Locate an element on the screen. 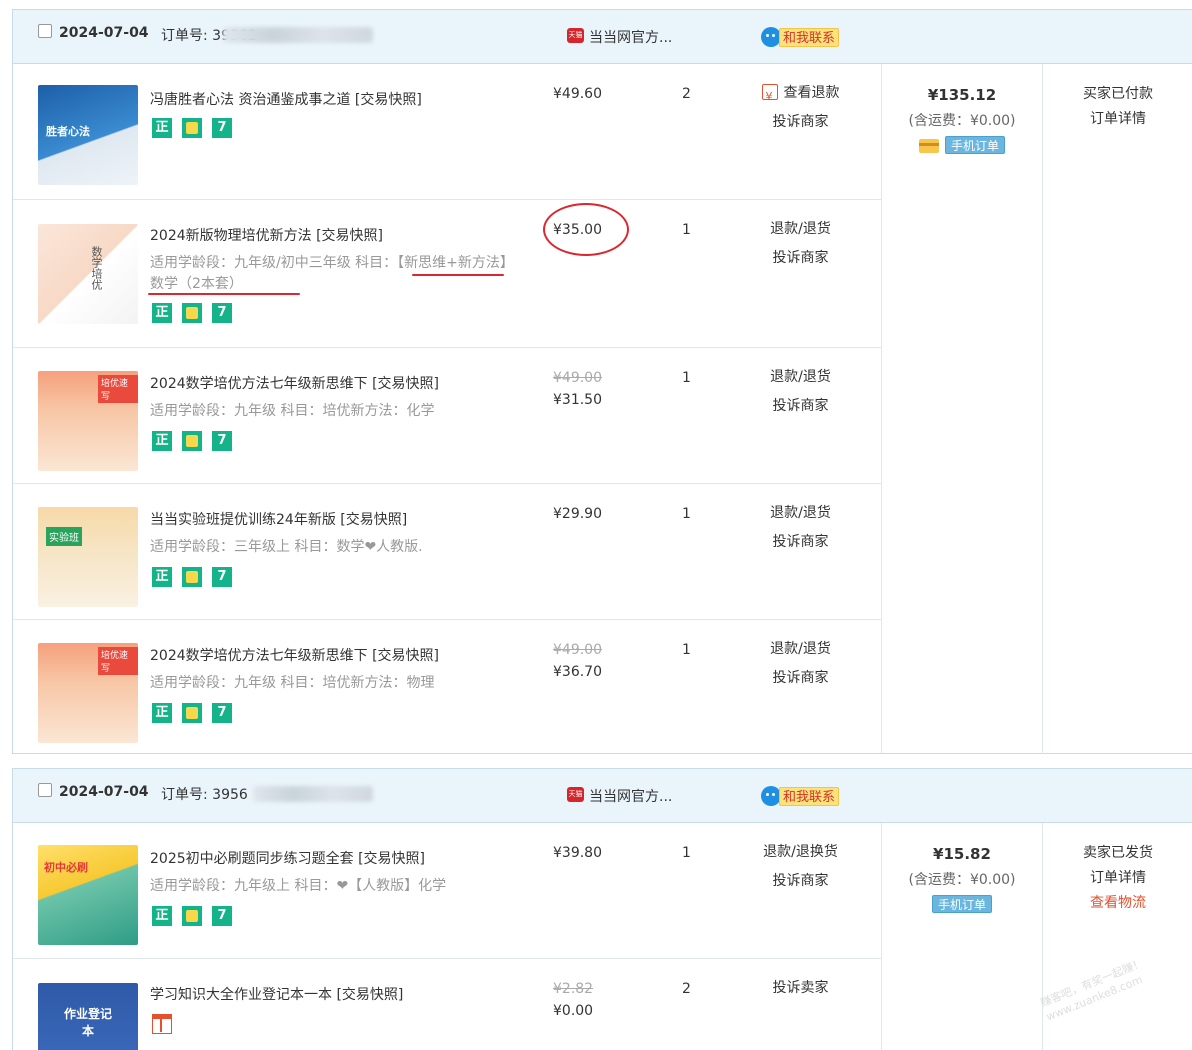 Image resolution: width=1192 pixels, height=1050 pixels. product-thumbnail: 作业登记本 is located at coordinates (88, 1016).